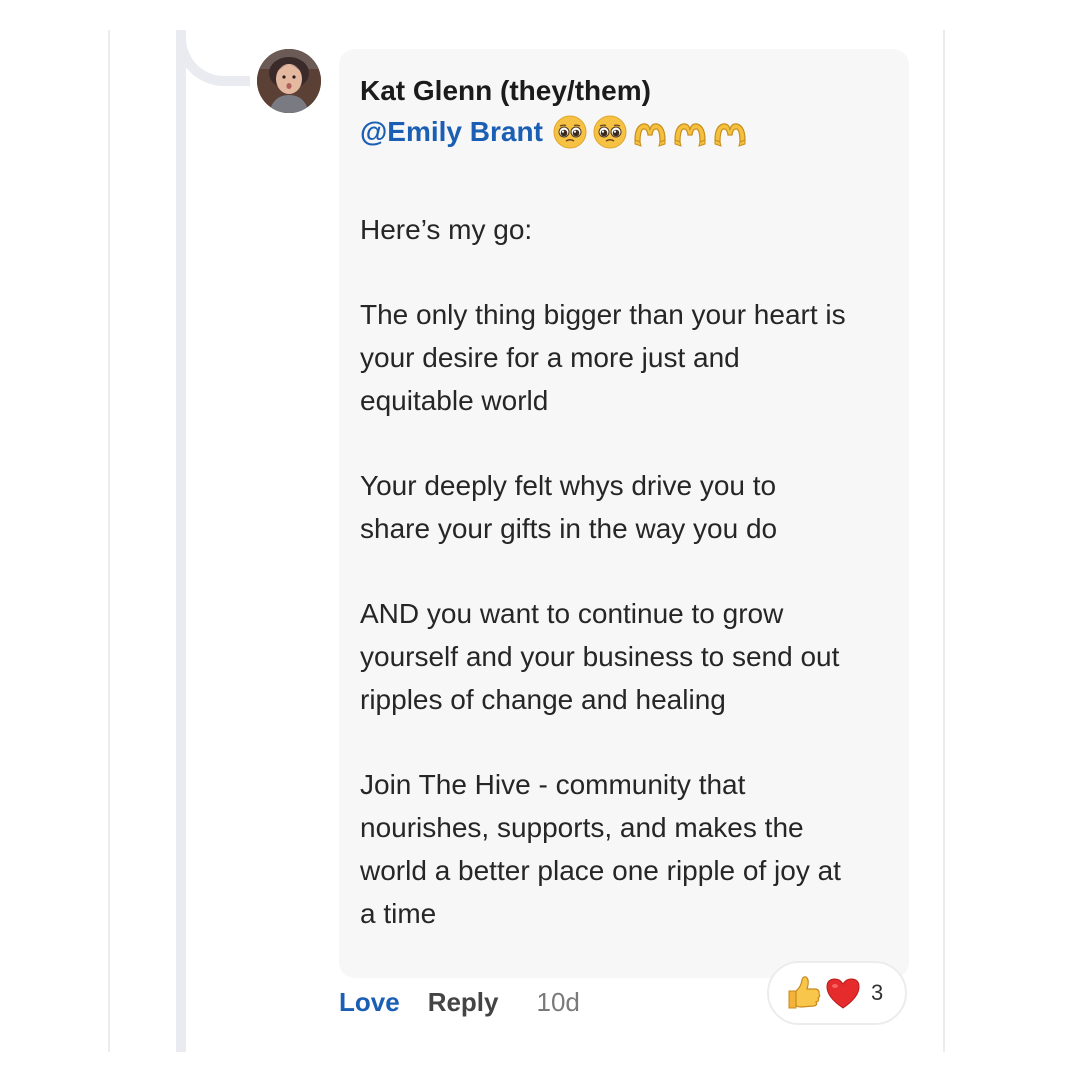 The width and height of the screenshot is (1080, 1080). Describe the element at coordinates (623, 91) in the screenshot. I see `comment-author: Kat Glenn (they/them)` at that location.